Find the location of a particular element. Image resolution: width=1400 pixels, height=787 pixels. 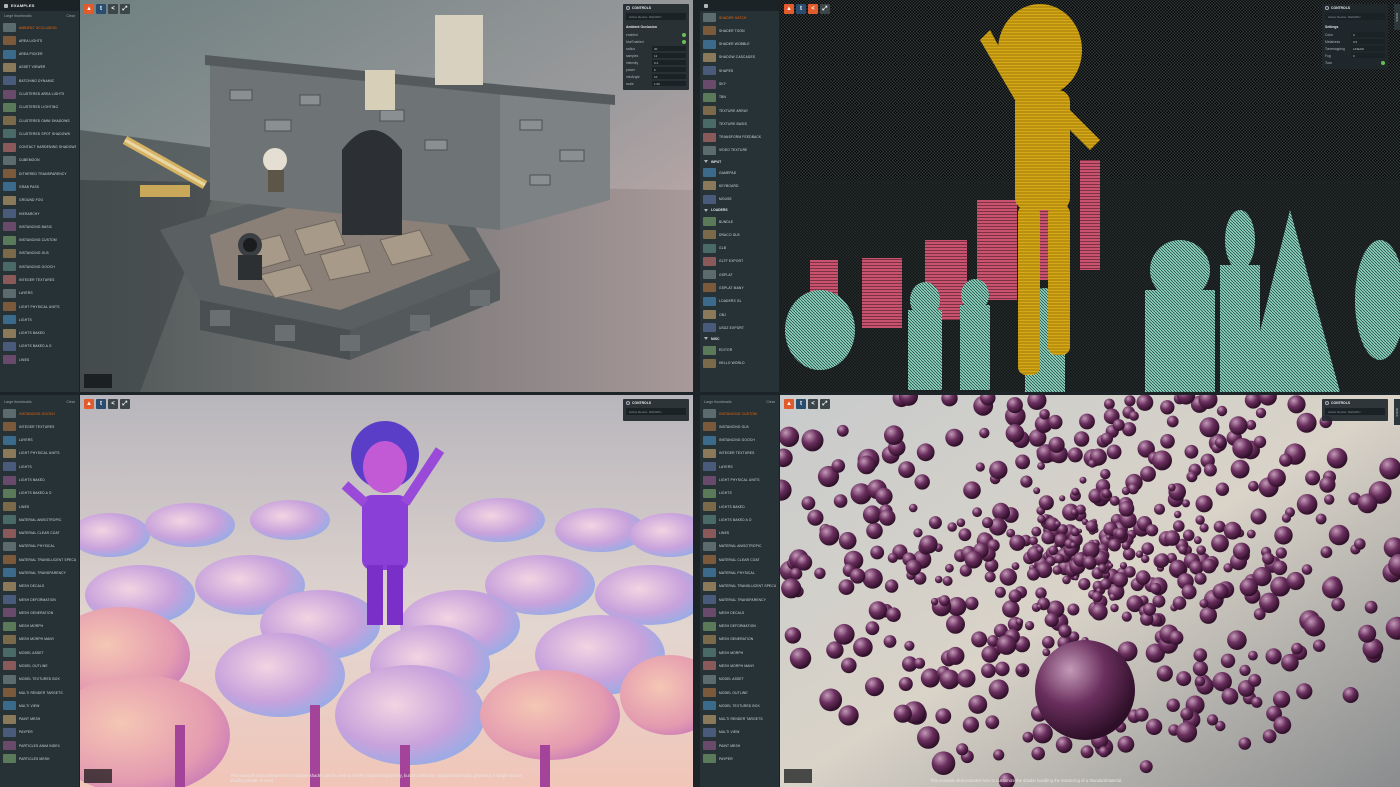

sidebar-item: GLB is located at coordinates (739, 248).